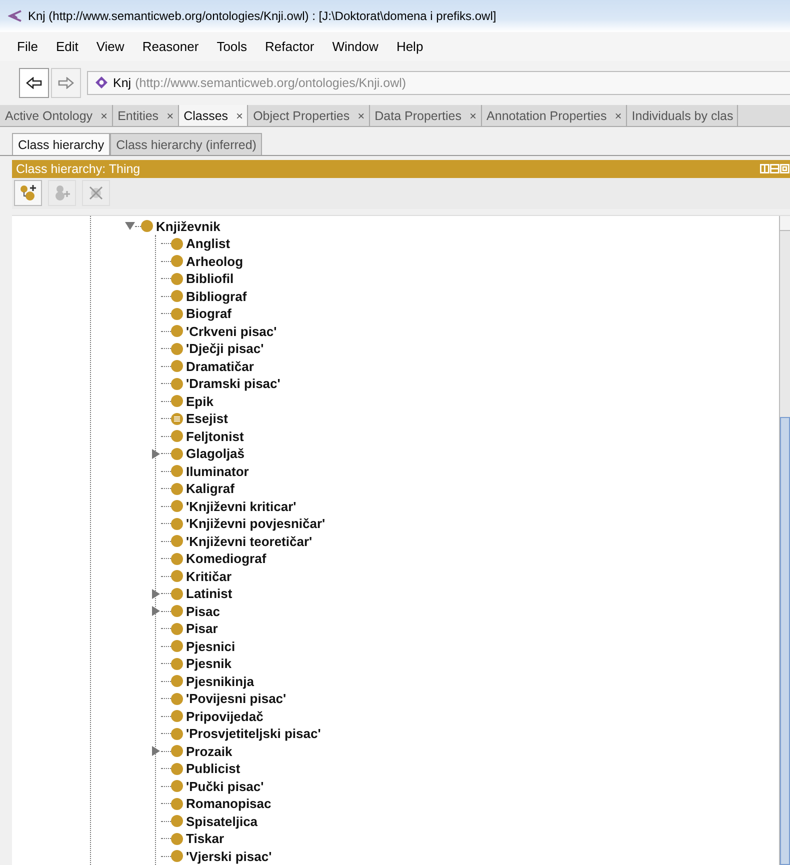 The image size is (790, 865). I want to click on add-class-icon, so click(28, 193).